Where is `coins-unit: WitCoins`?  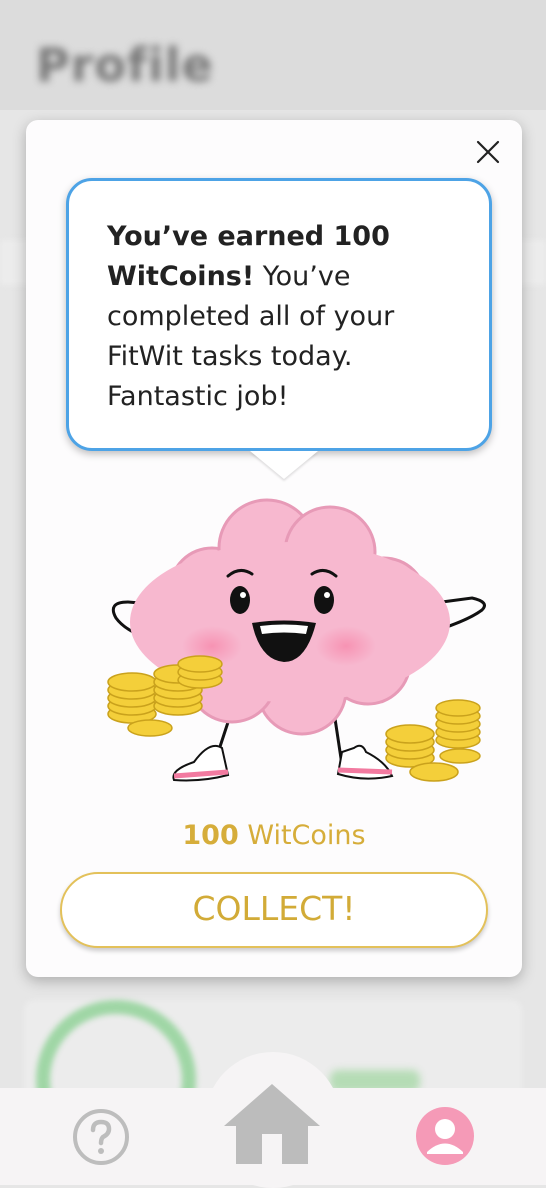
coins-unit: WitCoins is located at coordinates (302, 835).